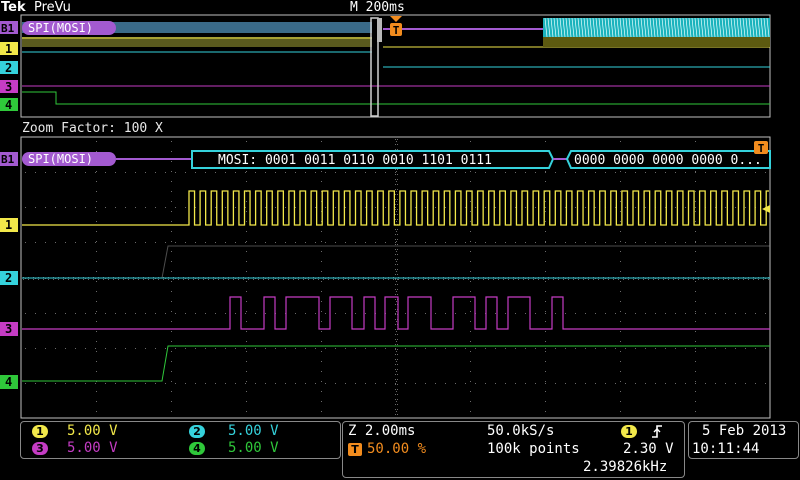 This screenshot has height=480, width=800. Describe the element at coordinates (197, 431) in the screenshot. I see `ch2-badge: 2` at that location.